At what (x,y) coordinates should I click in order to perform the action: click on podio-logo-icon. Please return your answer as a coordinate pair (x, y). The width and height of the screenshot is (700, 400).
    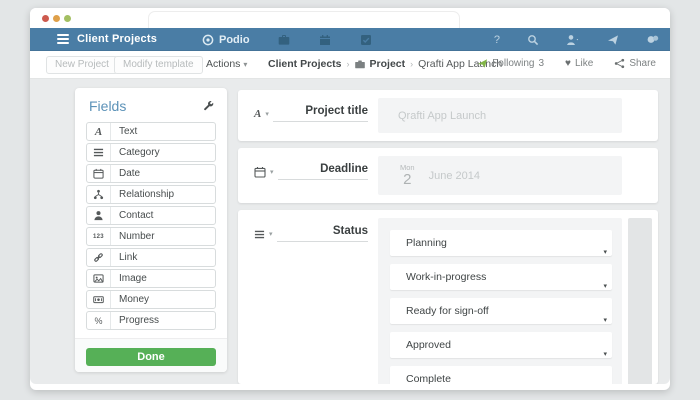
    Looking at the image, I should click on (208, 39).